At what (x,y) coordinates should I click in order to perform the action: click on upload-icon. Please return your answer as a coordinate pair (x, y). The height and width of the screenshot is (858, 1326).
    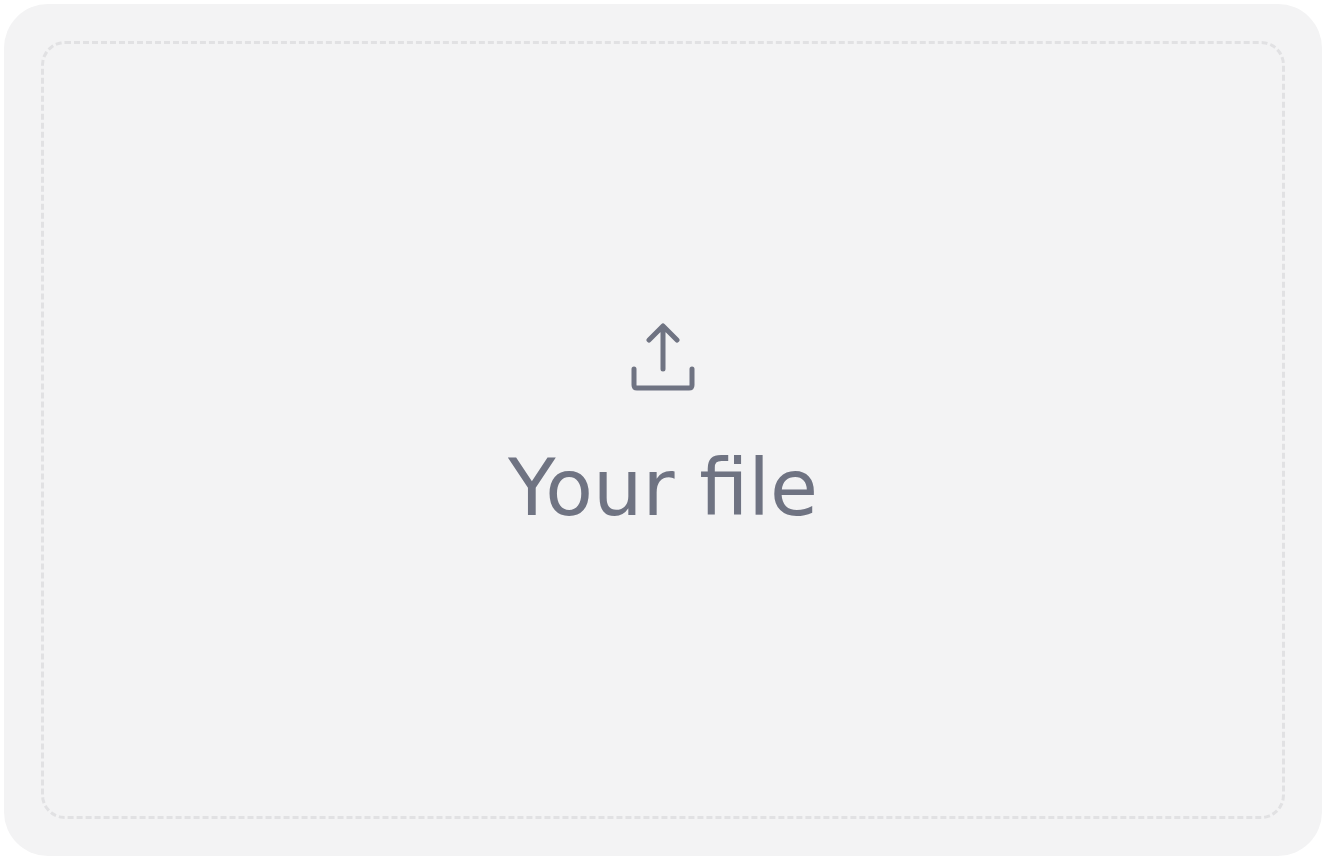
    Looking at the image, I should click on (663, 357).